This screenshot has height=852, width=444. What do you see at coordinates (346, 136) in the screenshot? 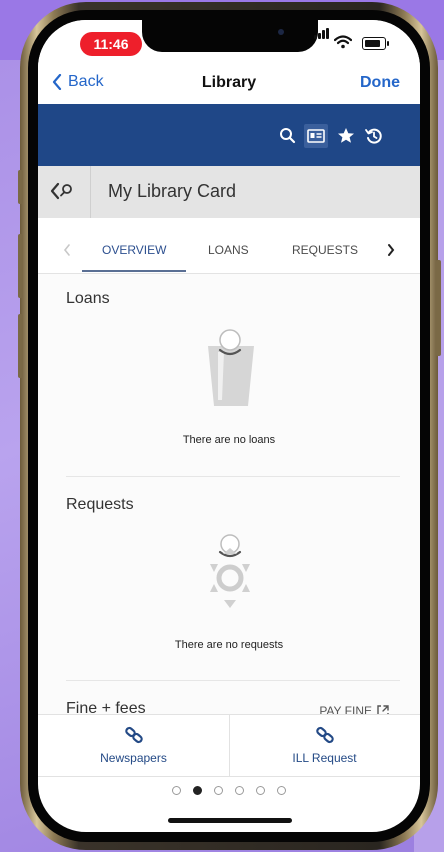
I see `star-icon` at bounding box center [346, 136].